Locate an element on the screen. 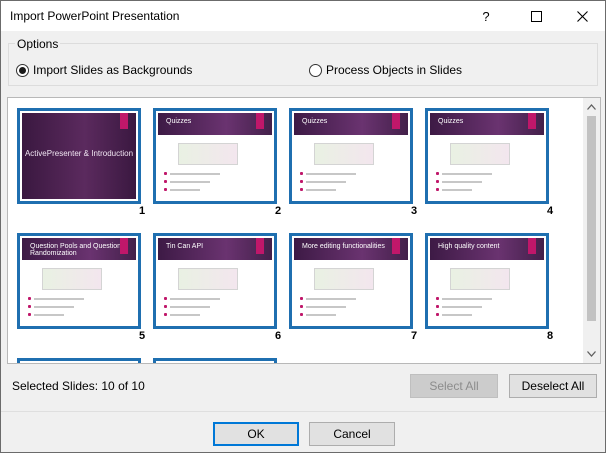 The height and width of the screenshot is (453, 606). slide-preview: Tin Can API is located at coordinates (215, 281).